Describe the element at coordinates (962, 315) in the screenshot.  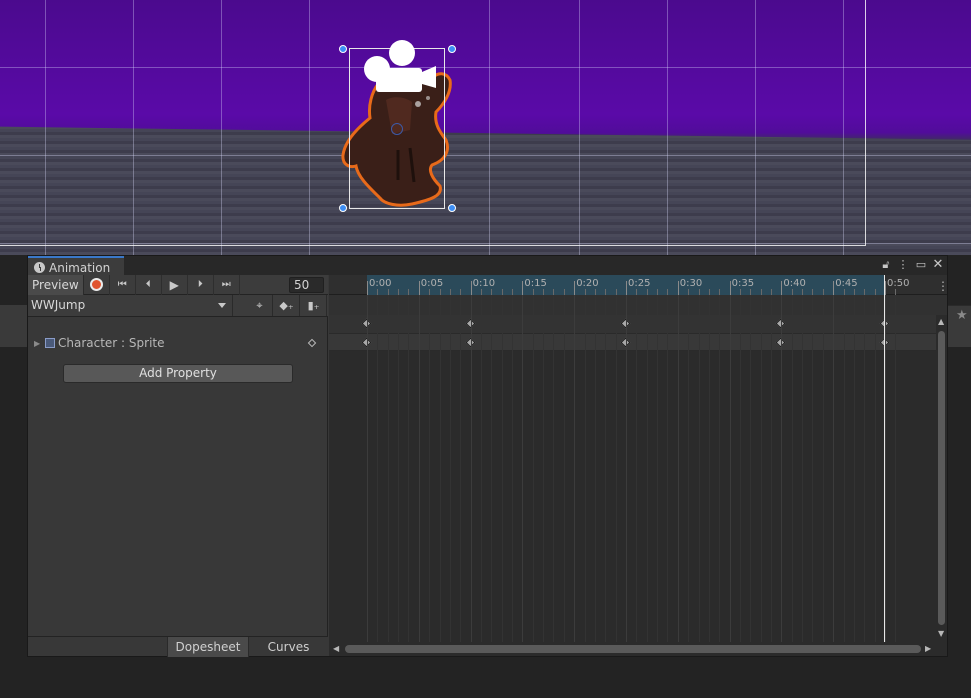
I see `star-icon: ★` at that location.